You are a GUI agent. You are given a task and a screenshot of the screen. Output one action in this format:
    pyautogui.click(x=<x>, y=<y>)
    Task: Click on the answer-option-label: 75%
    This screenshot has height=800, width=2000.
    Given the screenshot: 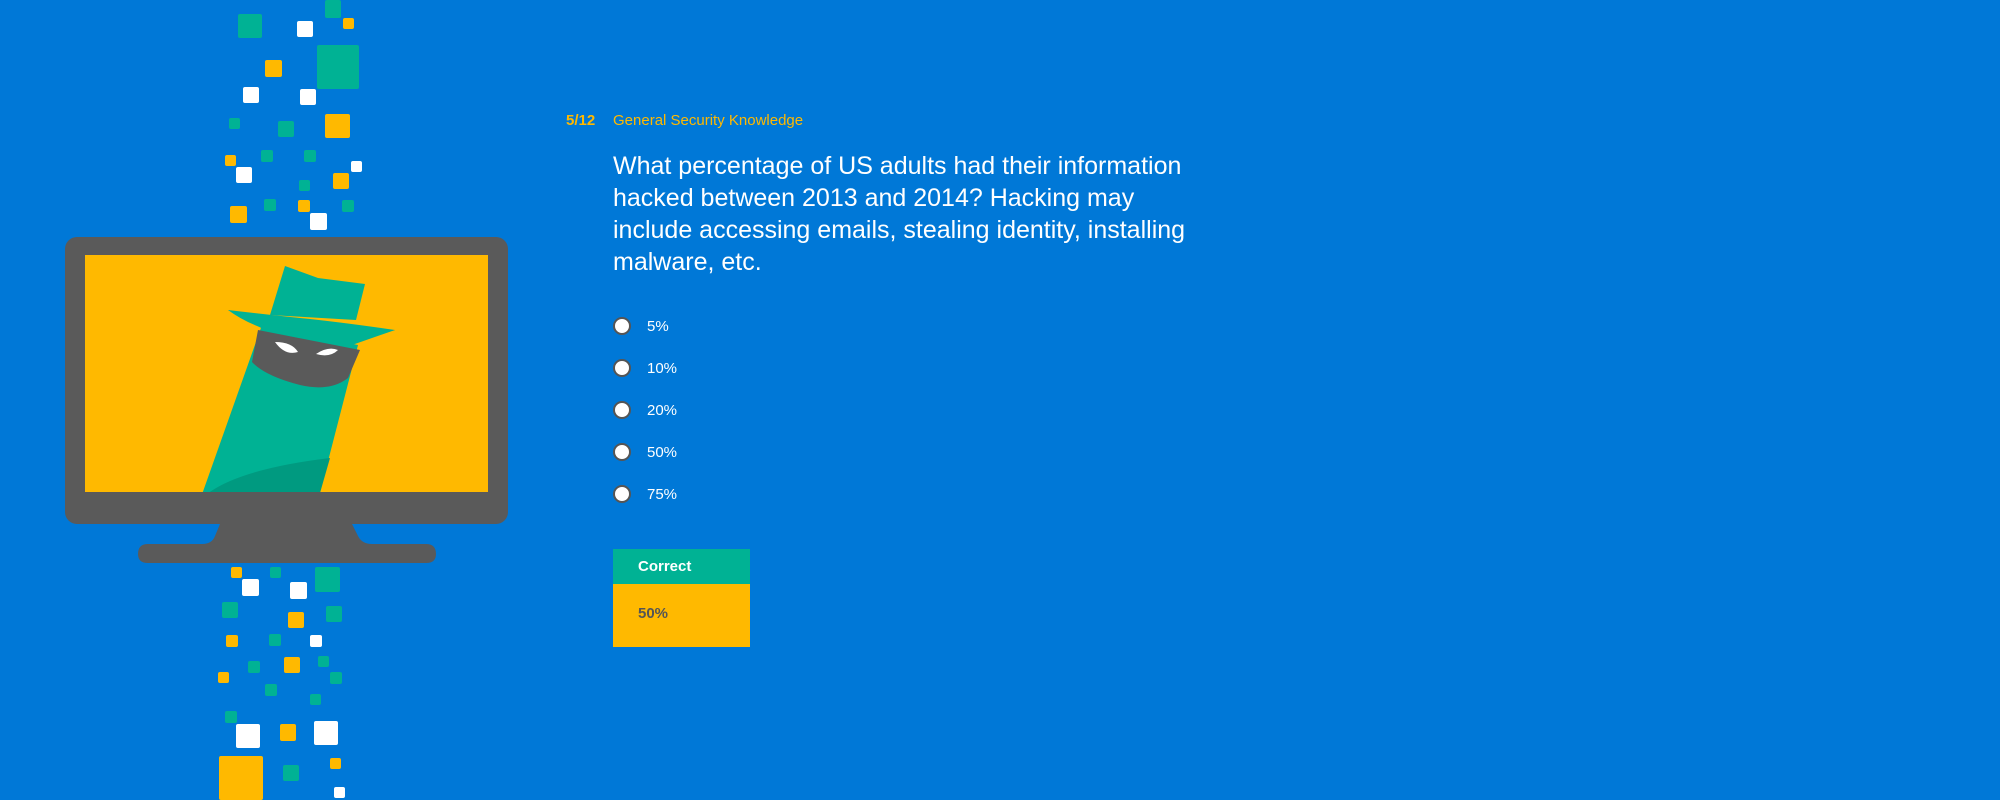 What is the action you would take?
    pyautogui.click(x=662, y=494)
    